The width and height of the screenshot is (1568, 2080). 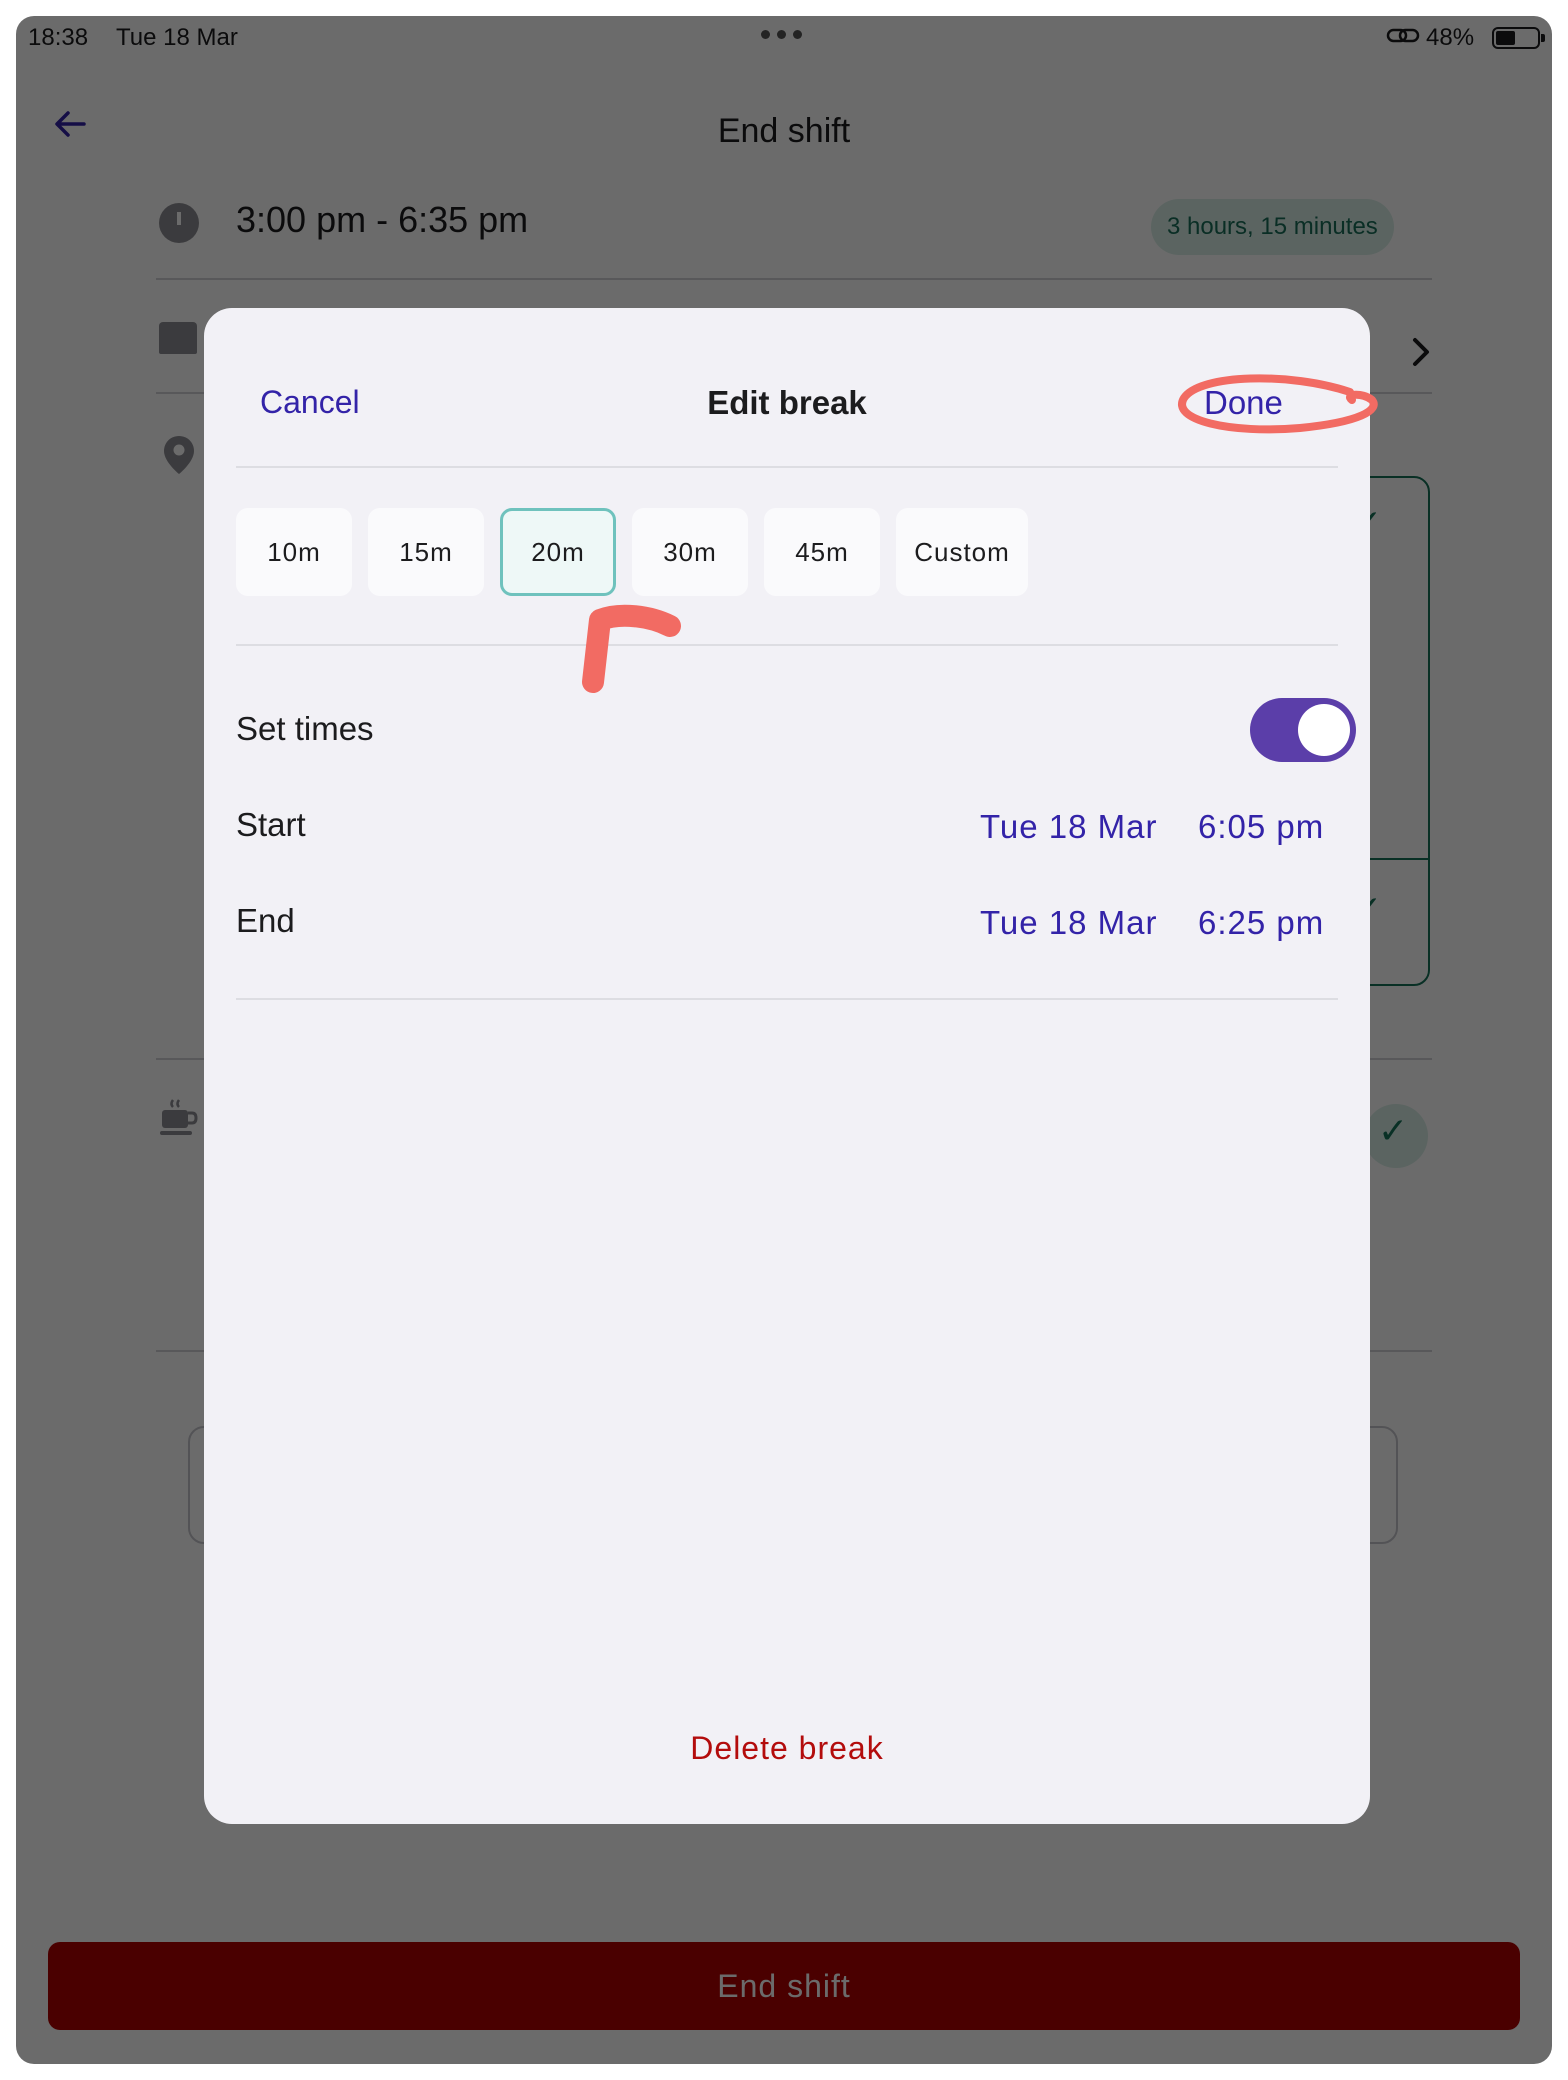 I want to click on duration-badge: 3 hours, 15 minutes, so click(x=1272, y=227).